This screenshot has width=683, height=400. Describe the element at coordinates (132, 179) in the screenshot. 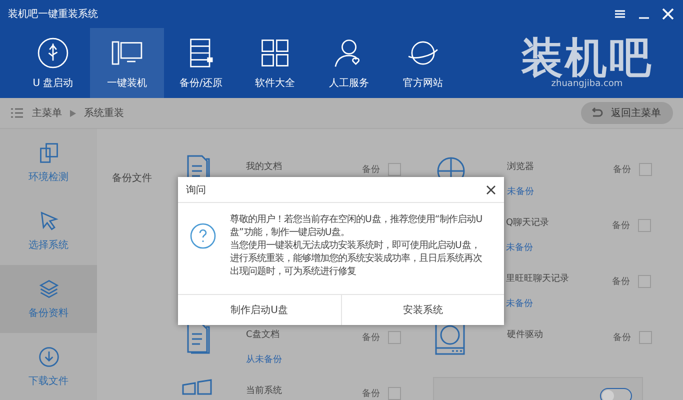

I see `section-label: 备份文件` at that location.